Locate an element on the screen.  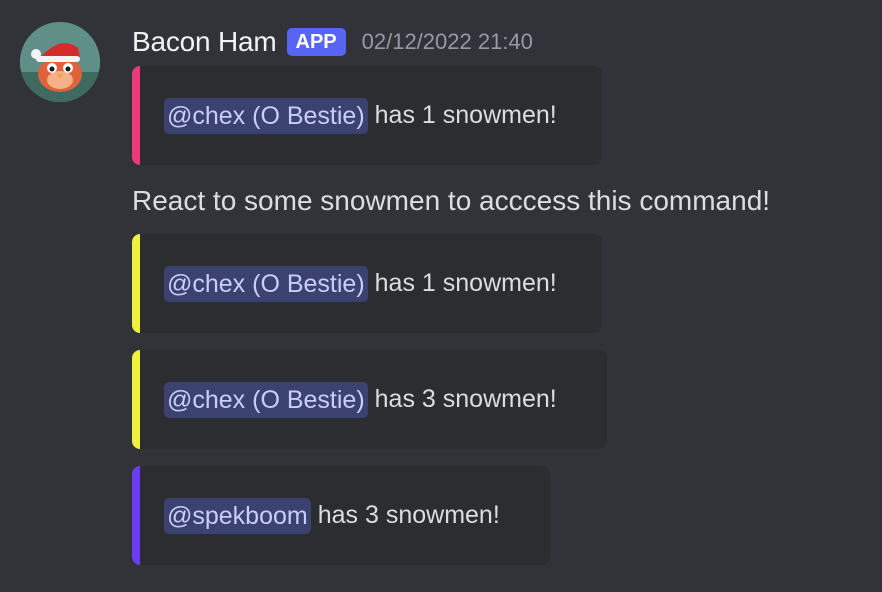
message-header: Bacon Ham APP 02/12/2022 21:40 is located at coordinates (332, 42).